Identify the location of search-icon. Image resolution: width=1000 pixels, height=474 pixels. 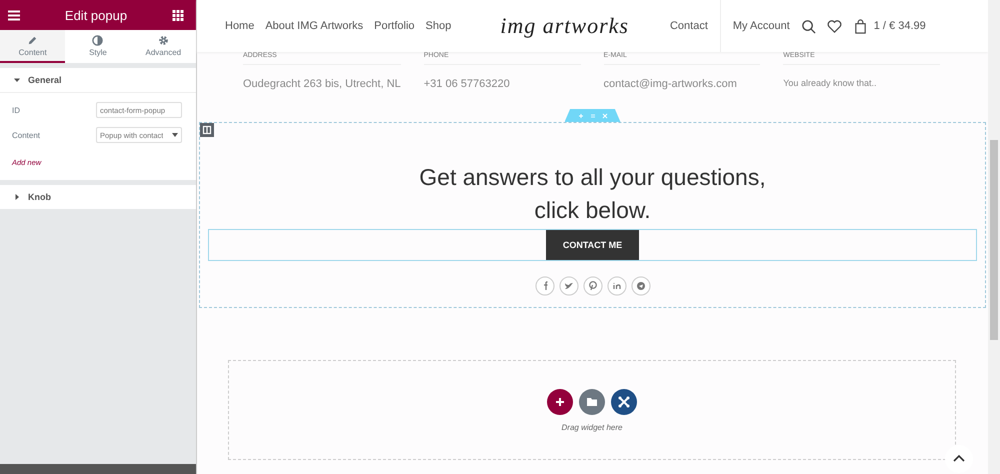
(808, 26).